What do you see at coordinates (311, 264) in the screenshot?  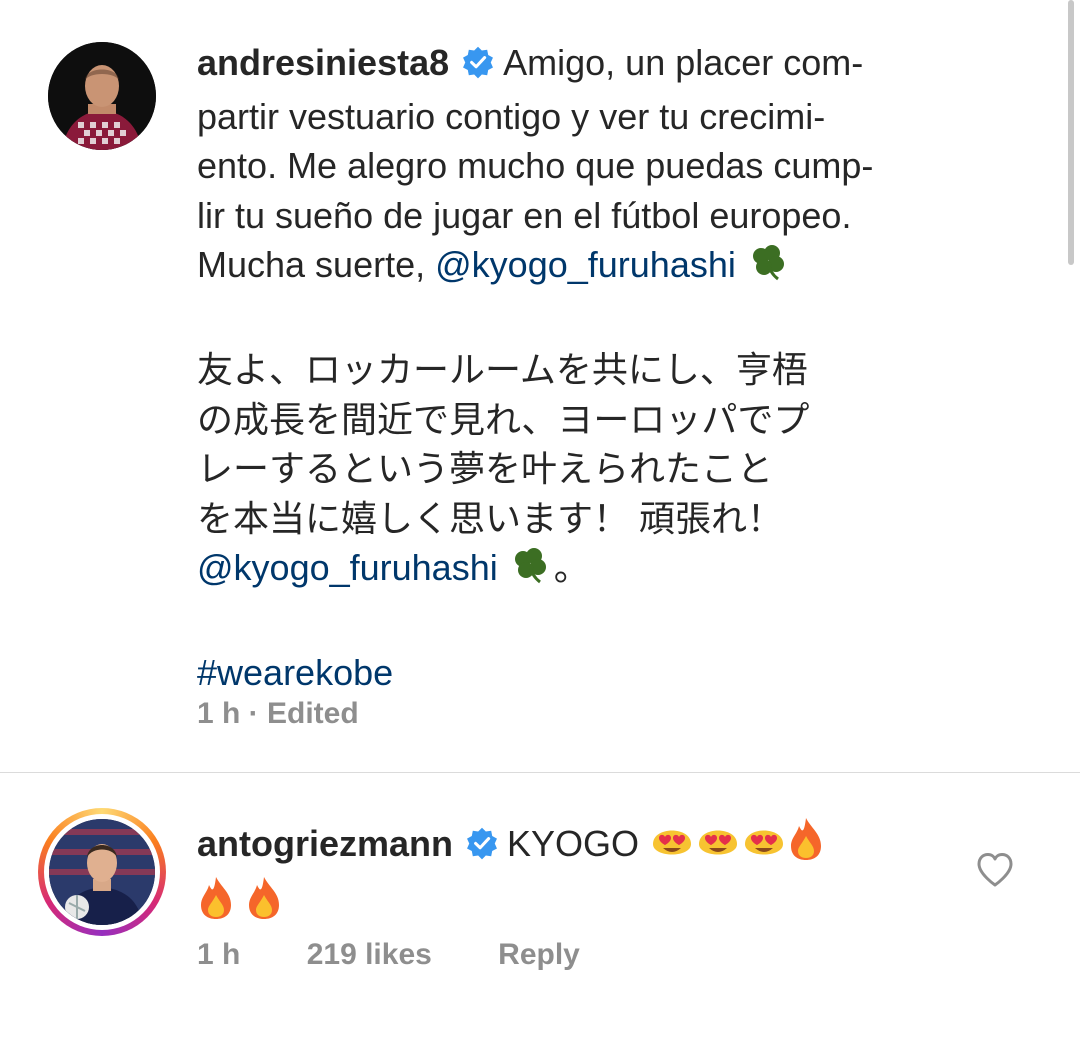 I see `comment-line: Mucha suerte,` at bounding box center [311, 264].